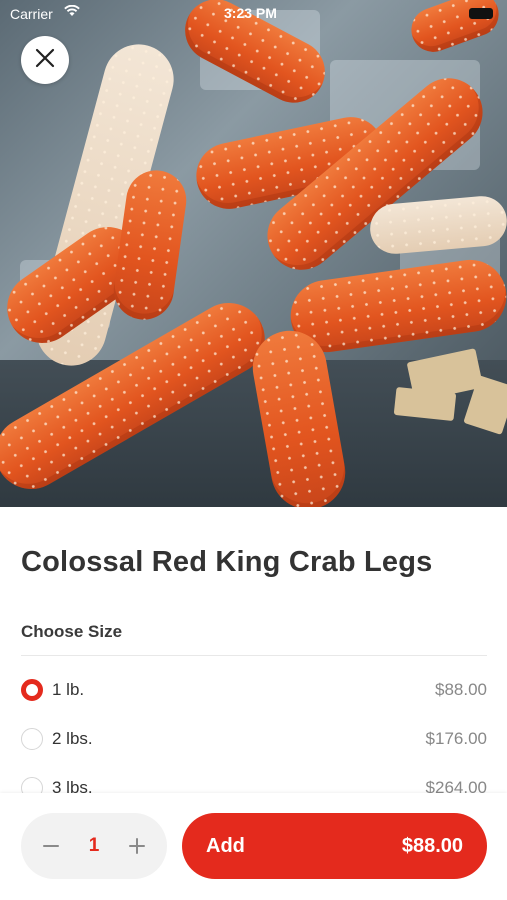 This screenshot has height=900, width=507. What do you see at coordinates (137, 846) in the screenshot?
I see `plus-icon` at bounding box center [137, 846].